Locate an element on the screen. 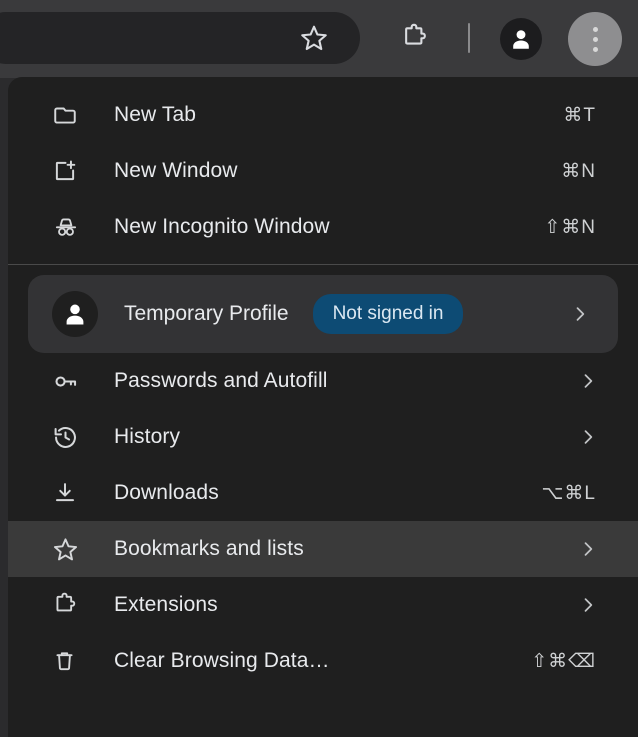 The image size is (638, 737). menu-item-shortcut: ⌘T is located at coordinates (579, 115).